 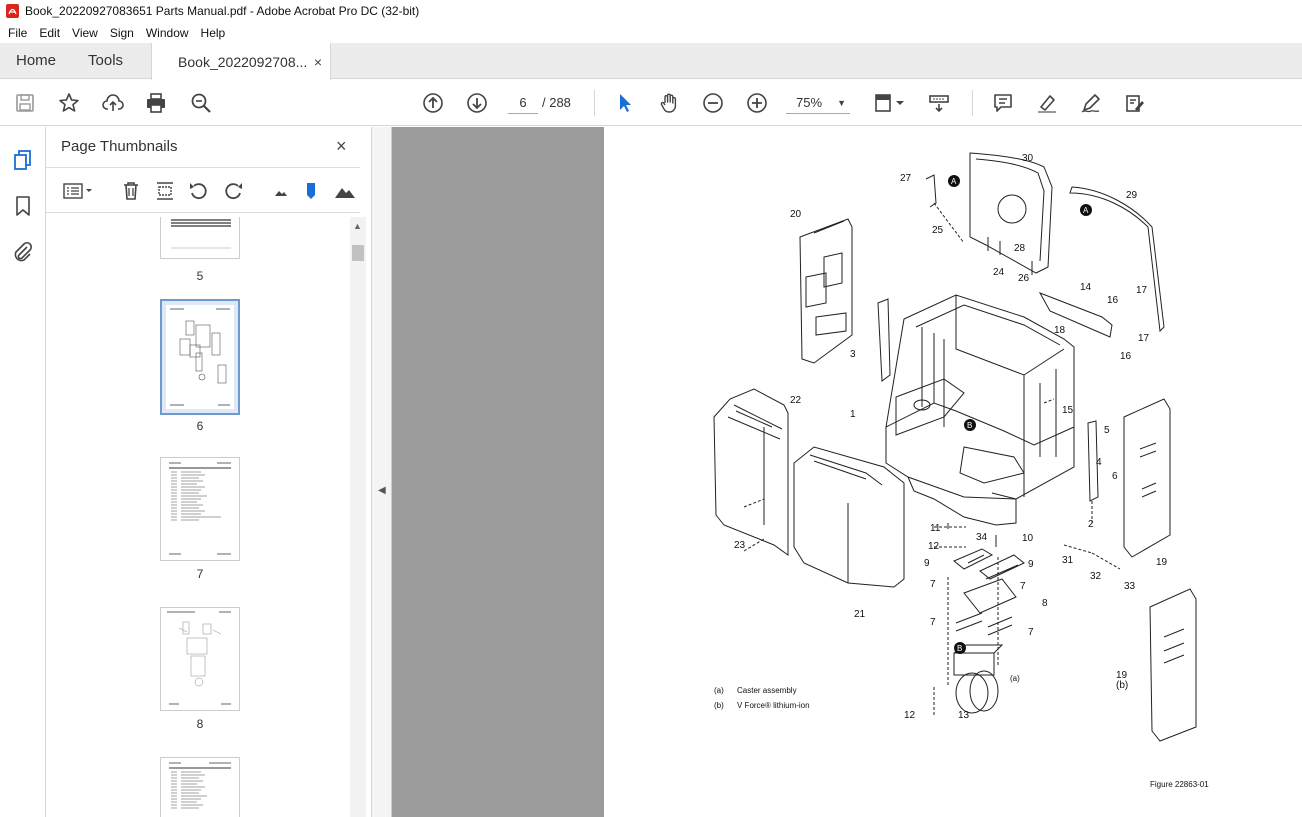 I want to click on callout: 29, so click(x=1132, y=195).